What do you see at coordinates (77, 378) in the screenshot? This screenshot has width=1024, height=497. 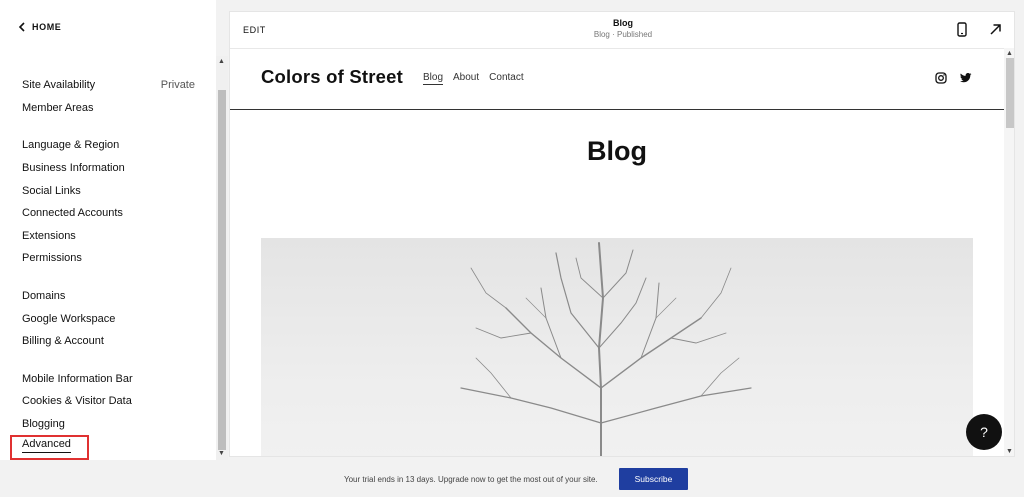 I see `menu-item-label: Mobile Information Bar` at bounding box center [77, 378].